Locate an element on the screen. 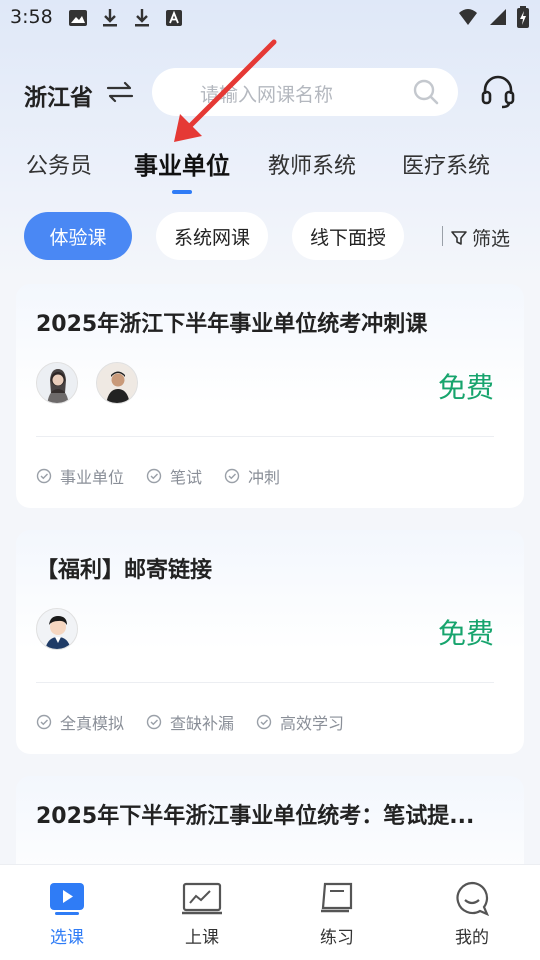  chip-trial-course: 体验课 is located at coordinates (78, 236).